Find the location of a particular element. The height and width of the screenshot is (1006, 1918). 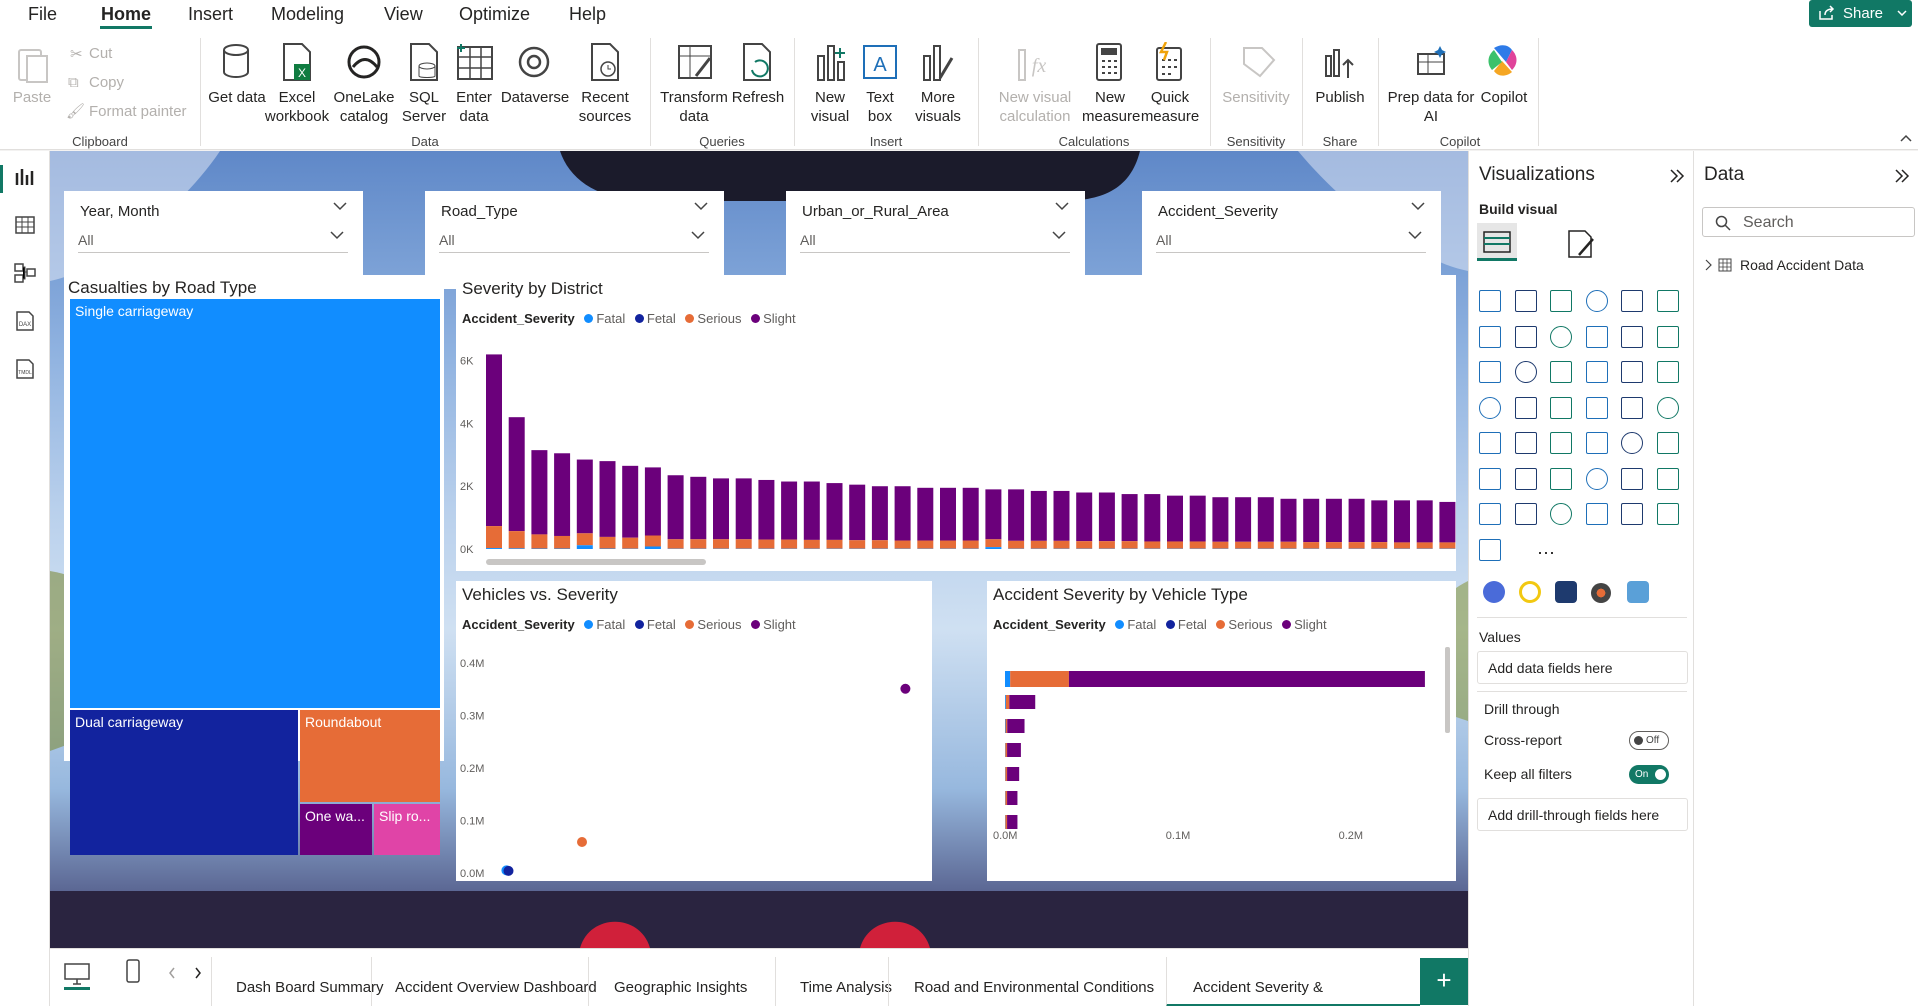

prep-data-for-ai-button: Prep data for AI is located at coordinates (1431, 107).